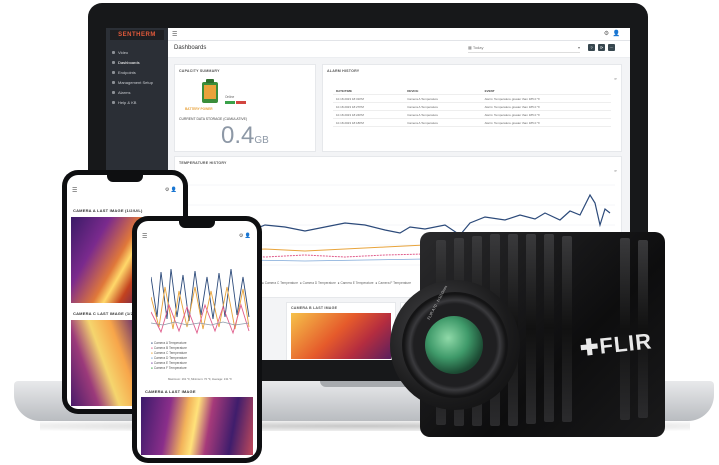  What do you see at coordinates (138, 72) in the screenshot?
I see `sidebar-item-endpoints: Endpoints` at bounding box center [138, 72].